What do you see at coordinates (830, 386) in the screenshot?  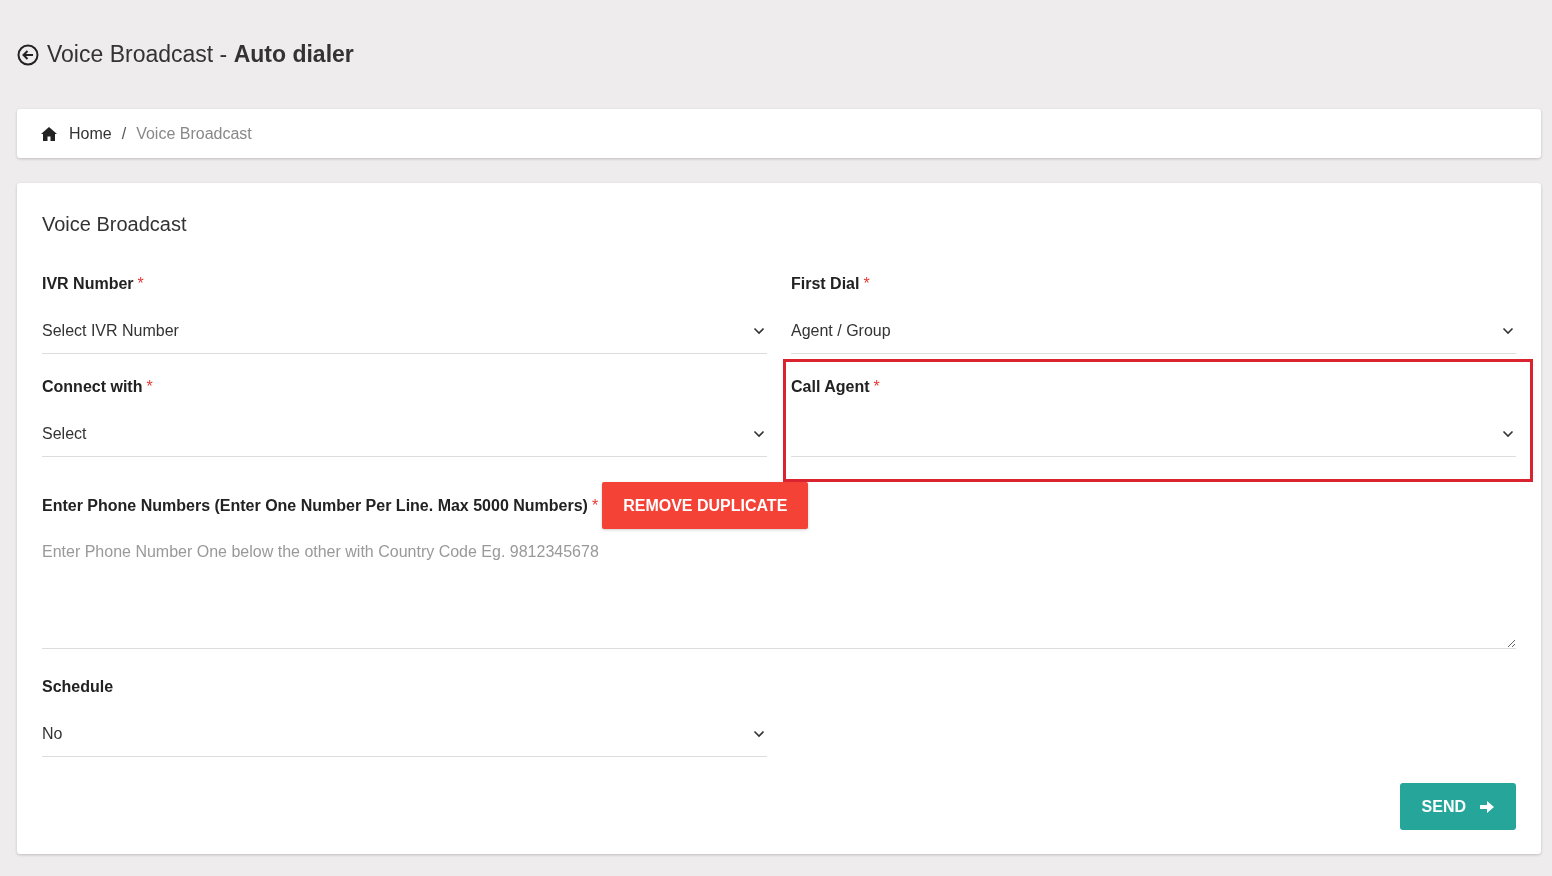 I see `field-label: Call Agent` at bounding box center [830, 386].